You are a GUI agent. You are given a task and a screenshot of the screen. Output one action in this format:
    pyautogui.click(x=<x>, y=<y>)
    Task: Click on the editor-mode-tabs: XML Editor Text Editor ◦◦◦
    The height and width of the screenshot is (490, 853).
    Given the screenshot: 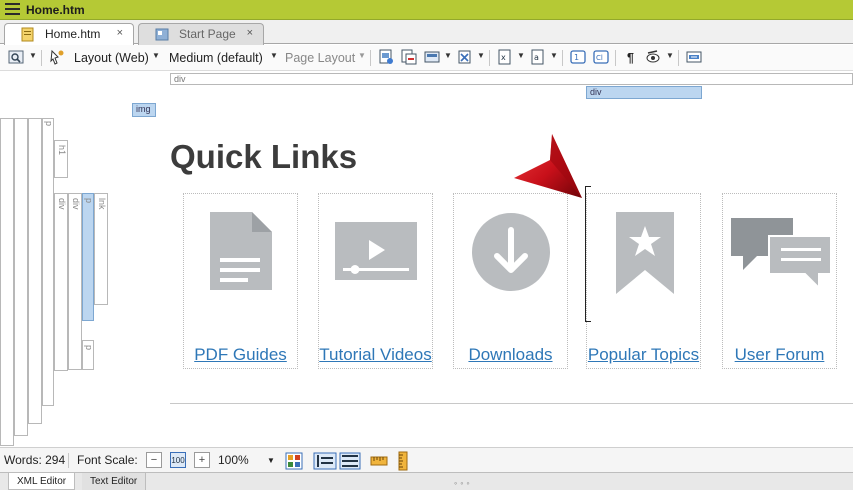 What is the action you would take?
    pyautogui.click(x=426, y=481)
    